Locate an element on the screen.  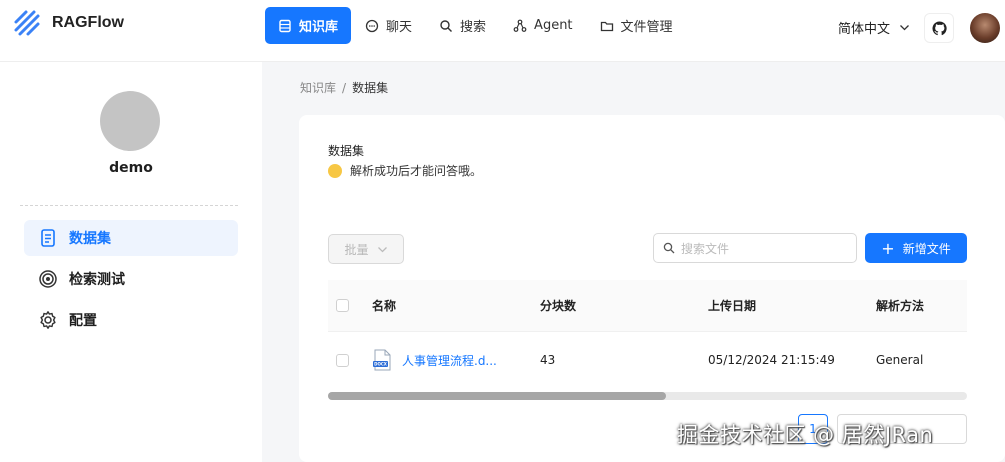
docx-file-icon: DOCX is located at coordinates (382, 360).